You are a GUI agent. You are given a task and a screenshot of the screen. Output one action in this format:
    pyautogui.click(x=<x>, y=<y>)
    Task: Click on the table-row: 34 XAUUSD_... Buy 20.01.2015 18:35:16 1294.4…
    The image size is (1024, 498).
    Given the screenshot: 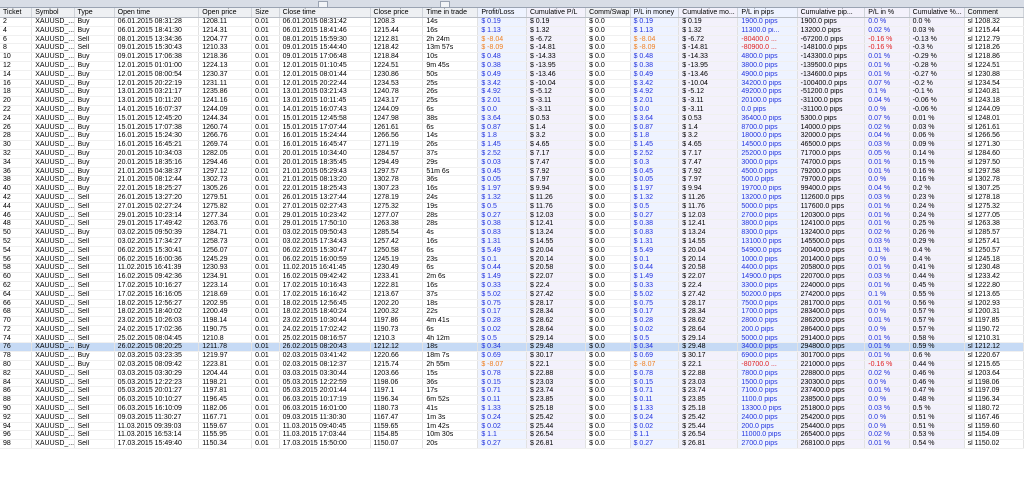 What is the action you would take?
    pyautogui.click(x=512, y=163)
    